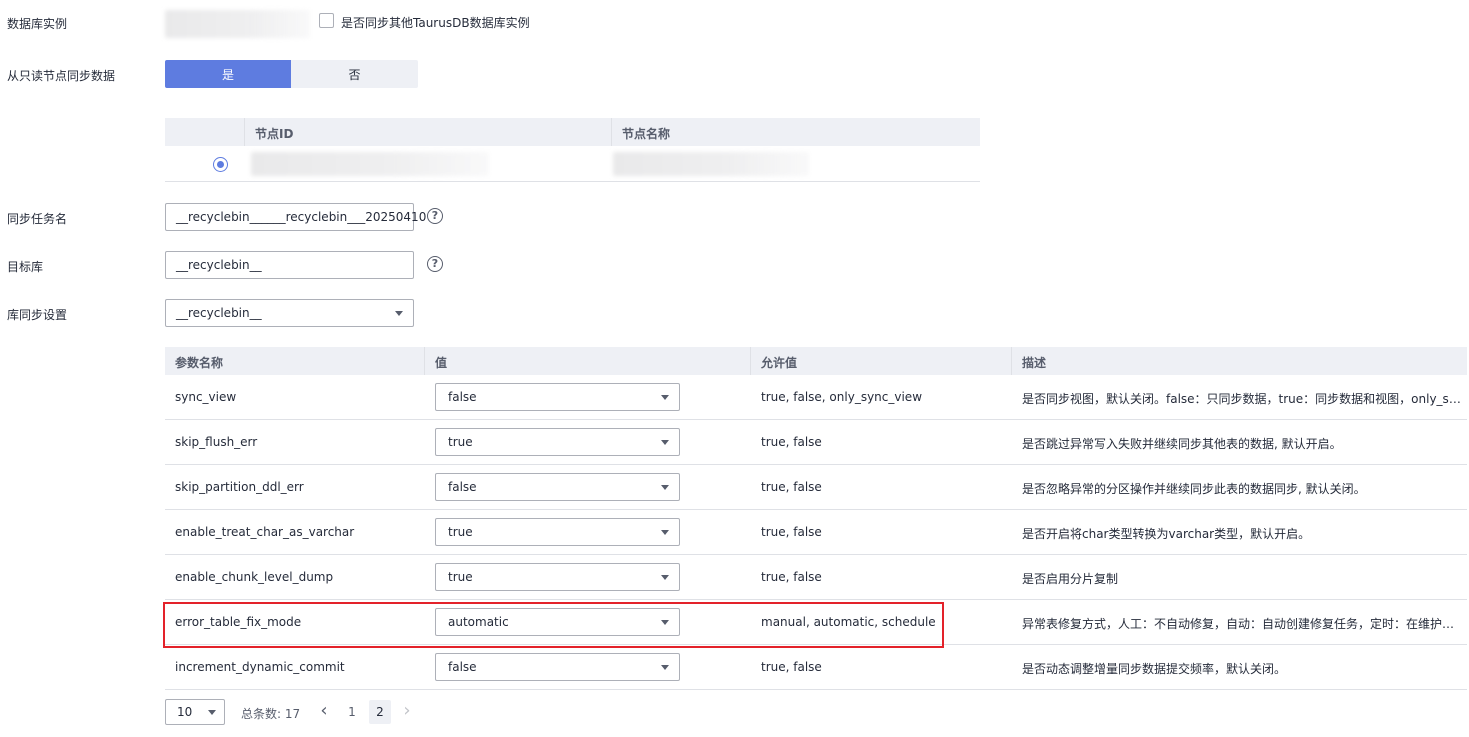  Describe the element at coordinates (370, 164) in the screenshot. I see `node-id-redacted` at that location.